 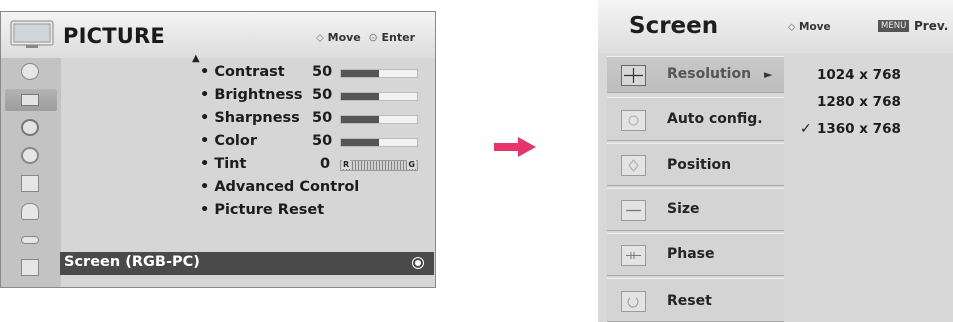 What do you see at coordinates (768, 74) in the screenshot?
I see `chevron-right-icon: ►` at bounding box center [768, 74].